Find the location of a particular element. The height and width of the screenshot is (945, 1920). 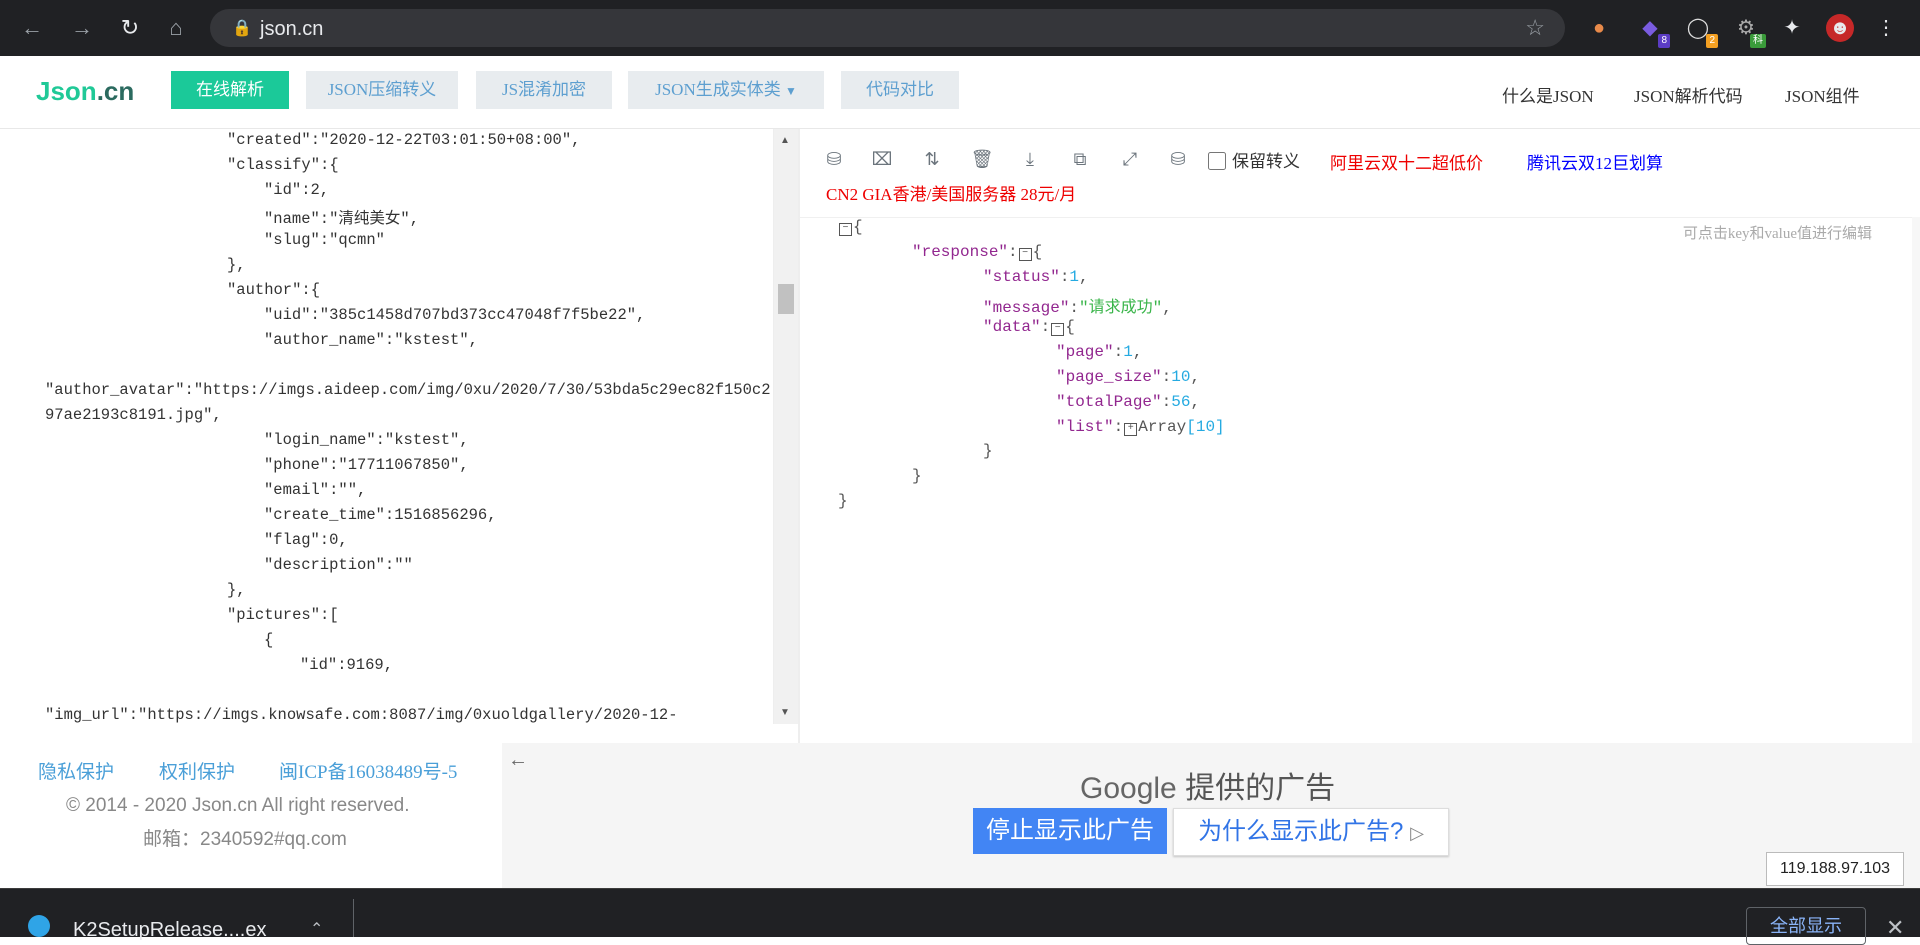

compress-icon: ⤢ is located at coordinates (1130, 159).